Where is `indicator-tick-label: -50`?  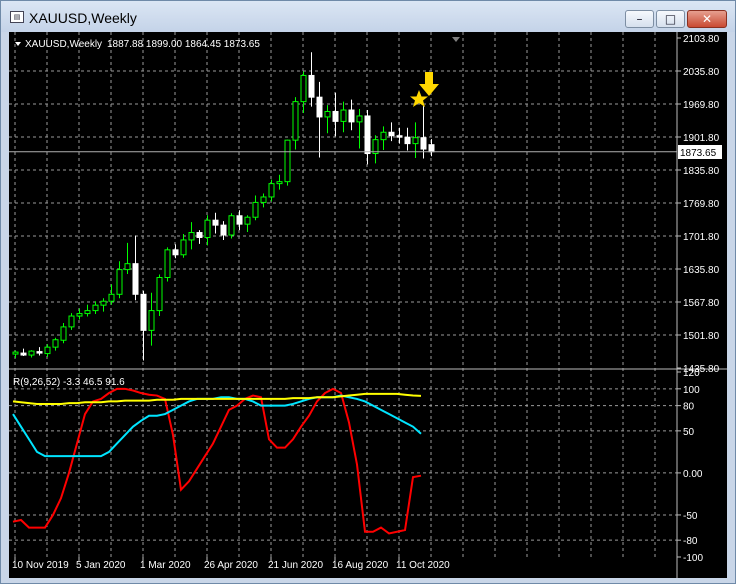
indicator-tick-label: -50 is located at coordinates (690, 516).